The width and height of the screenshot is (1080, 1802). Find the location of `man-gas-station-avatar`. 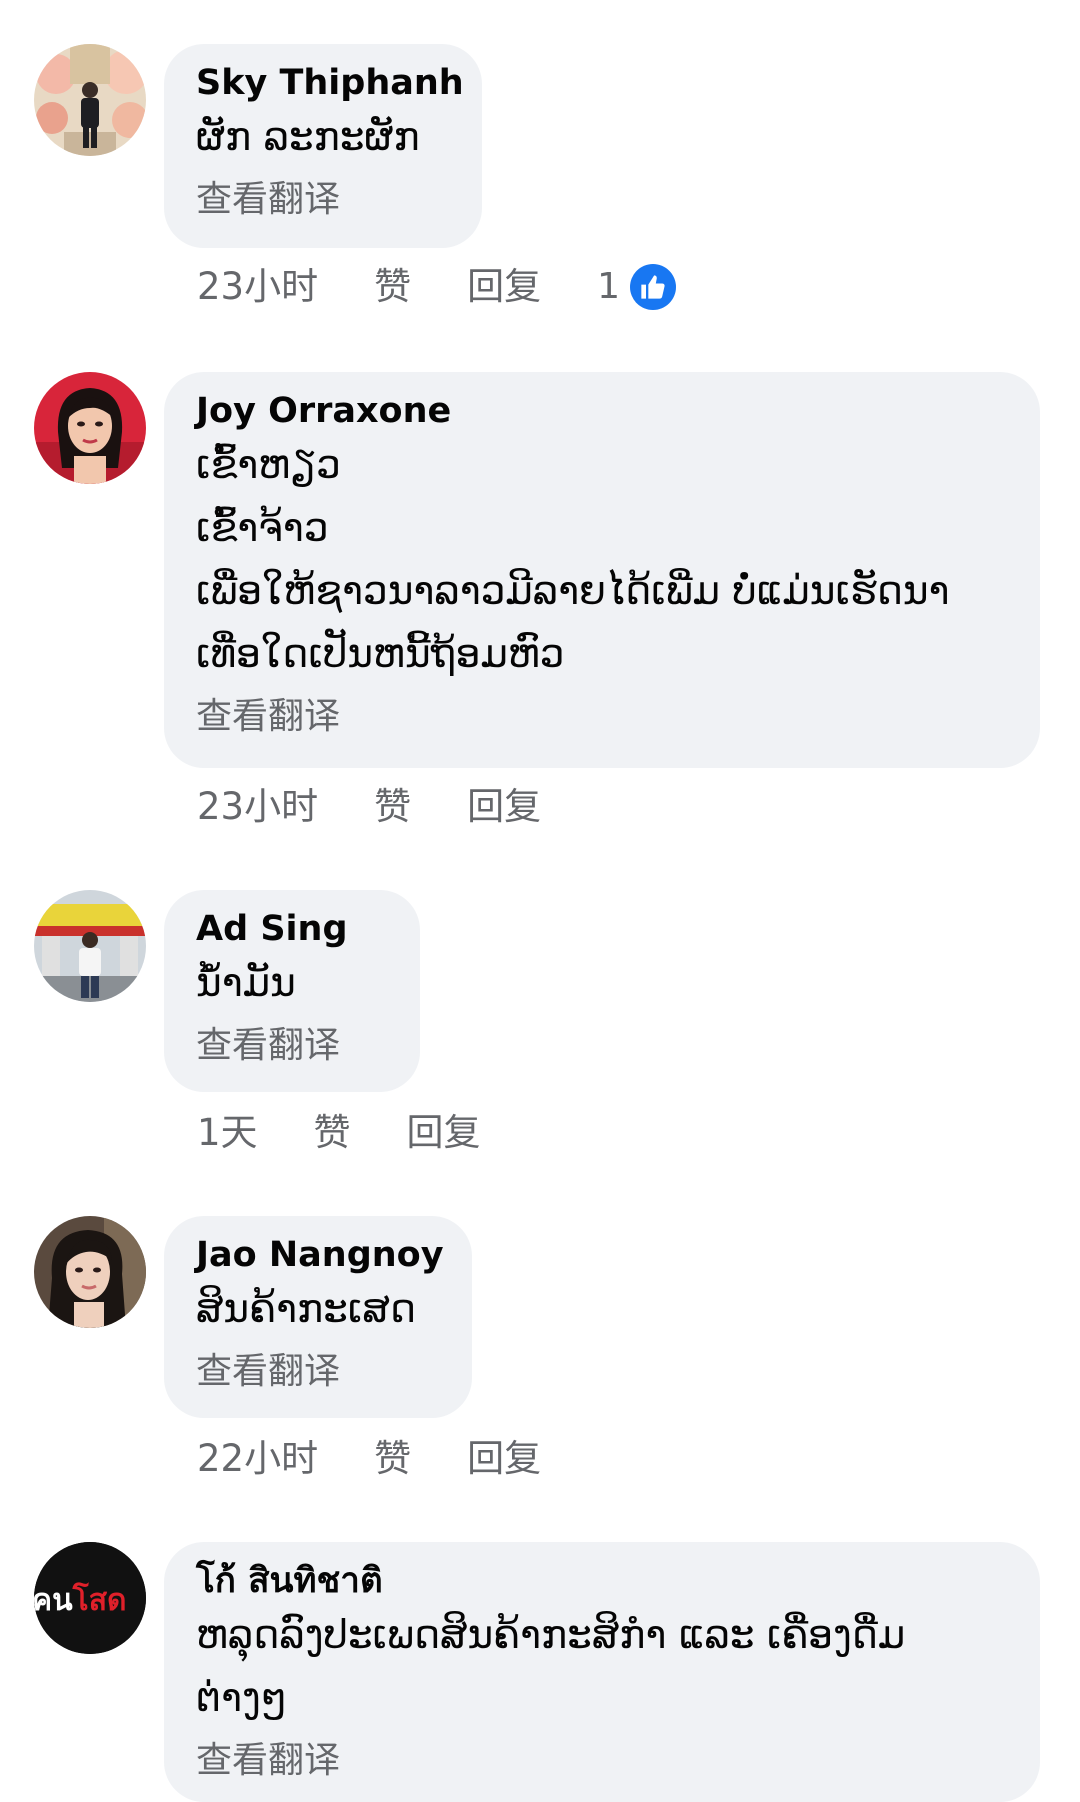

man-gas-station-avatar is located at coordinates (90, 946).